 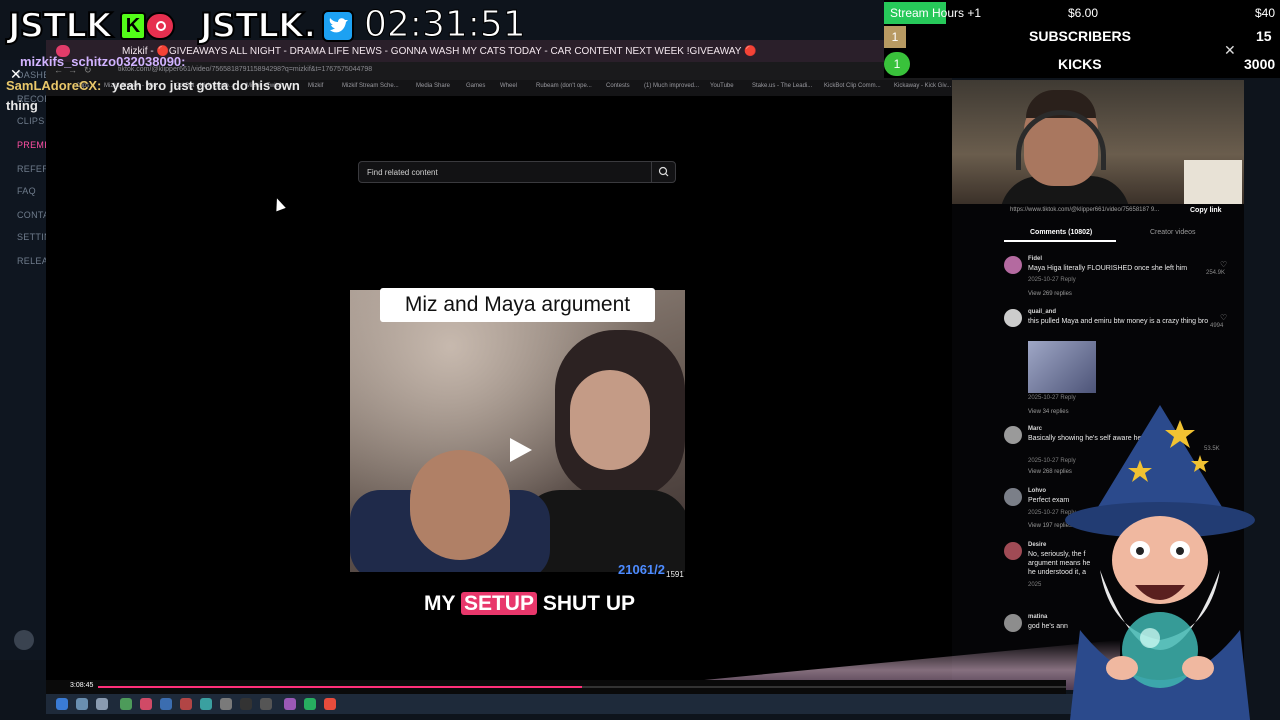 What do you see at coordinates (62, 704) in the screenshot?
I see `start-icon` at bounding box center [62, 704].